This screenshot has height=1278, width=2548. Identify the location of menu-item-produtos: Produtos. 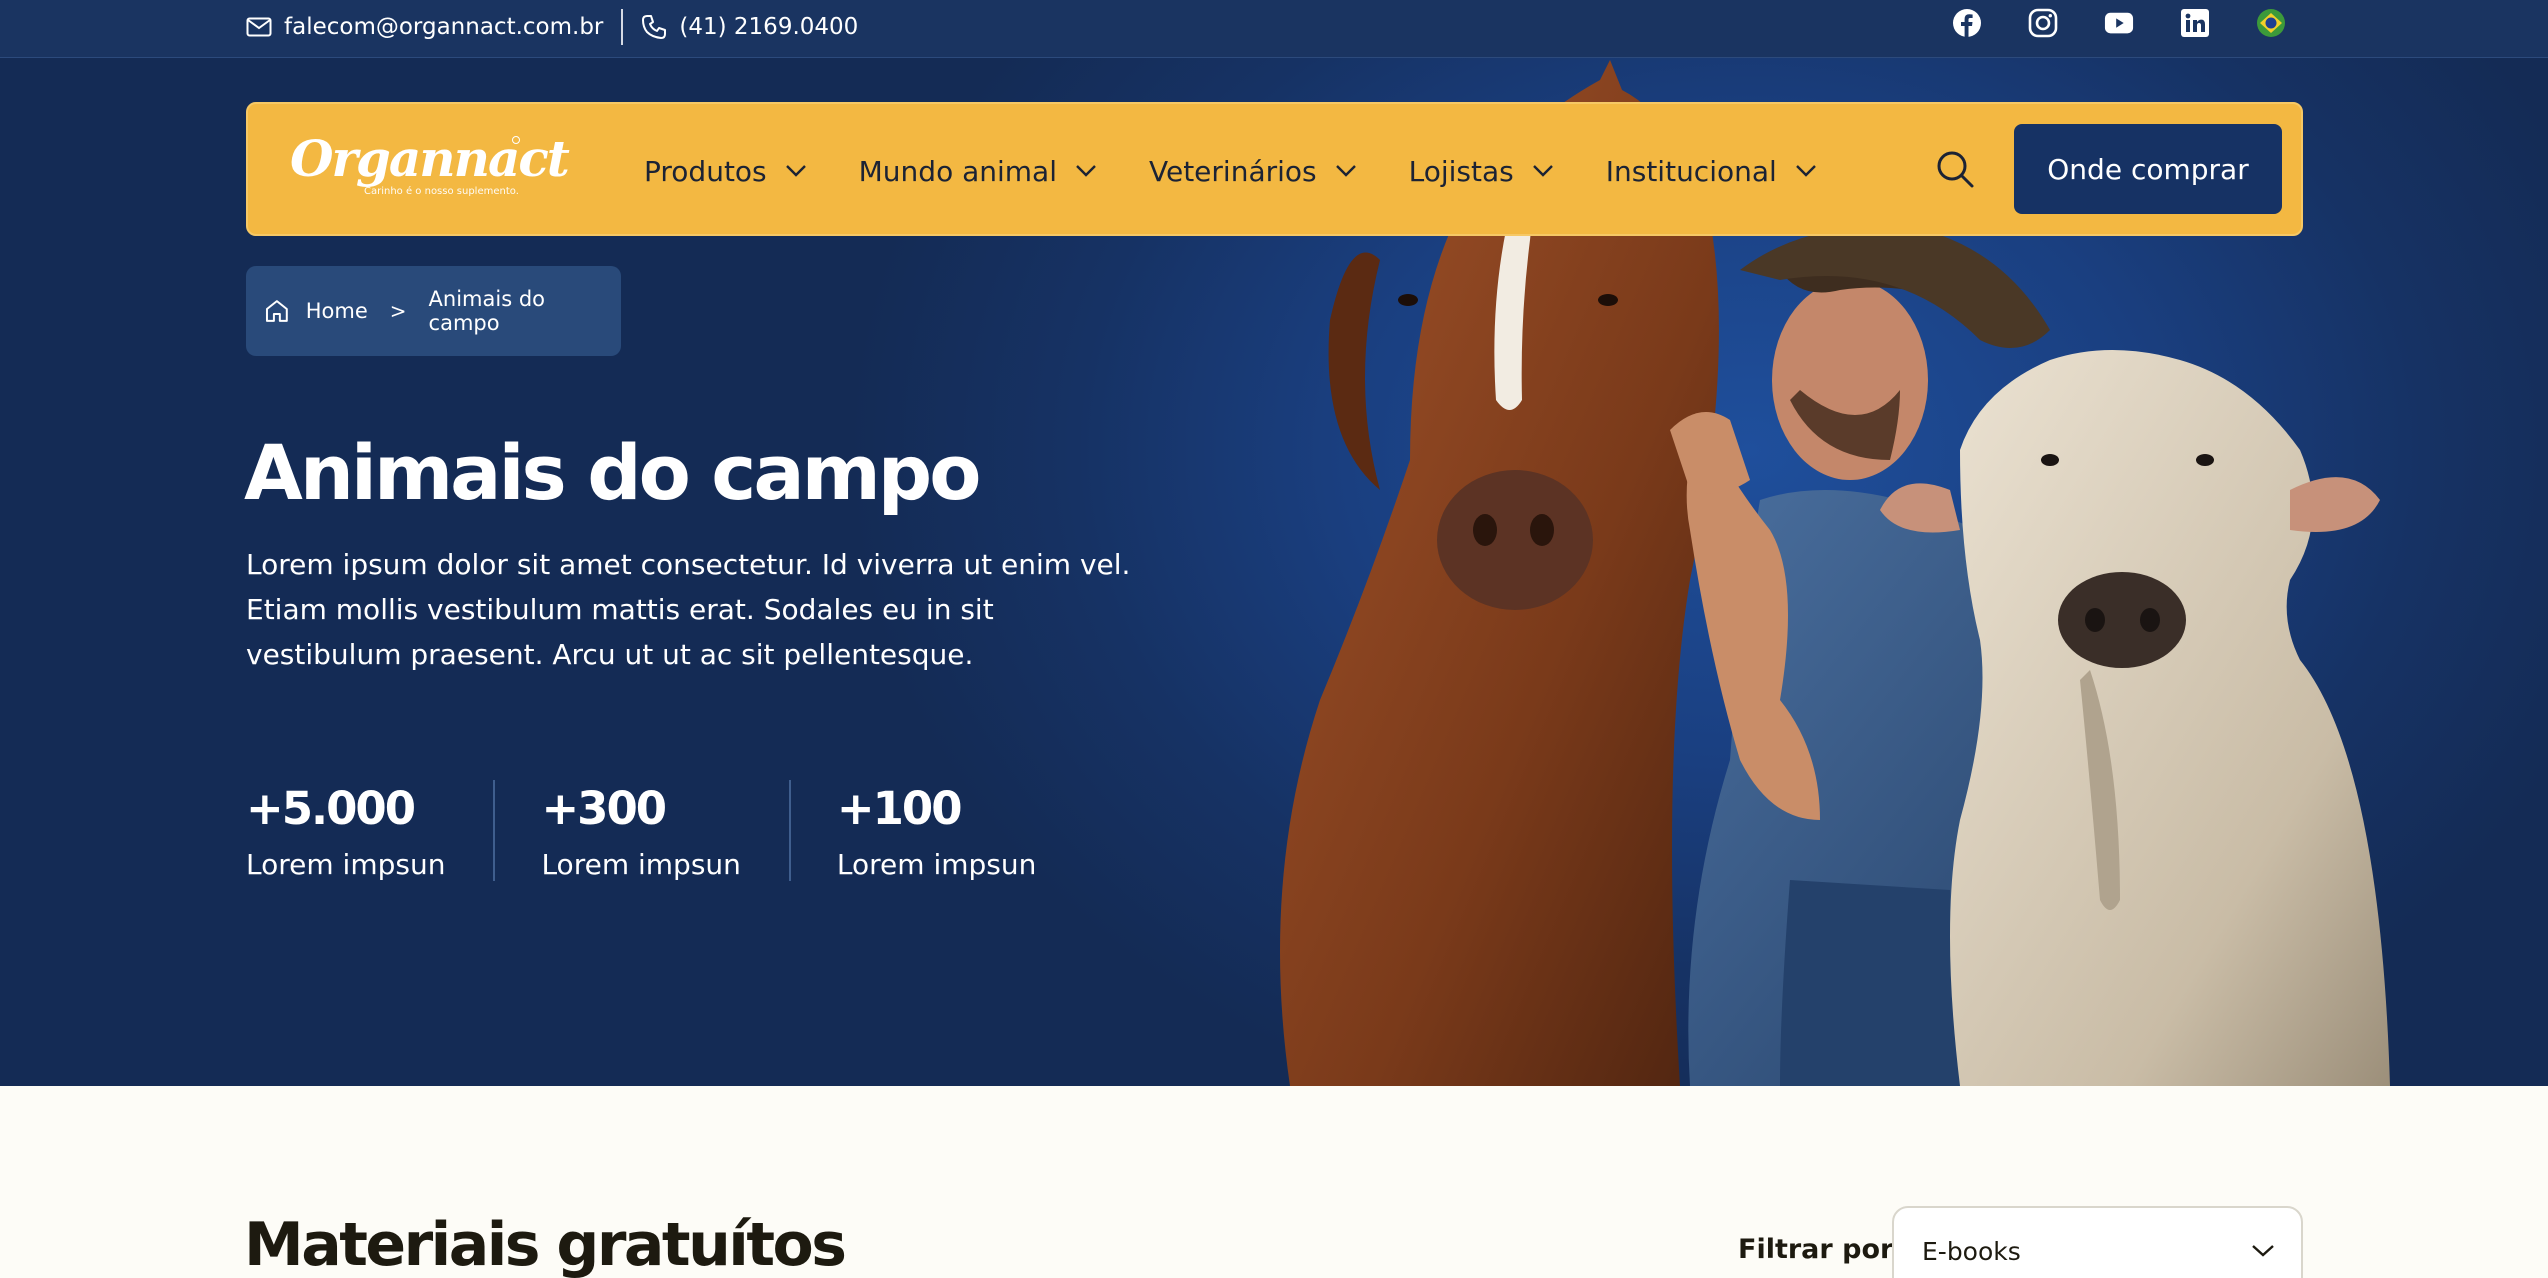
(725, 171).